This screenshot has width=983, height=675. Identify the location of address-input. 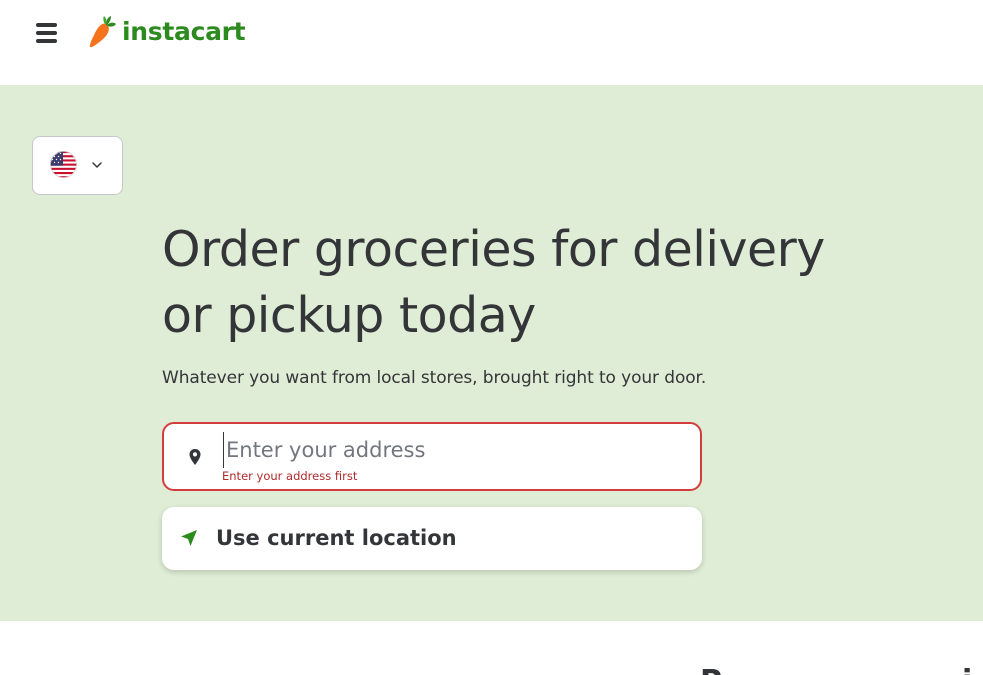
(453, 450).